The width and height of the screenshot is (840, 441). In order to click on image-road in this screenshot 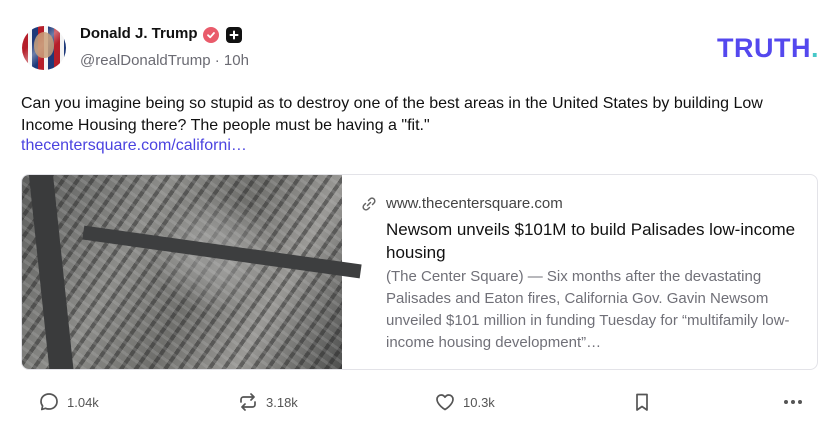, I will do `click(52, 272)`.